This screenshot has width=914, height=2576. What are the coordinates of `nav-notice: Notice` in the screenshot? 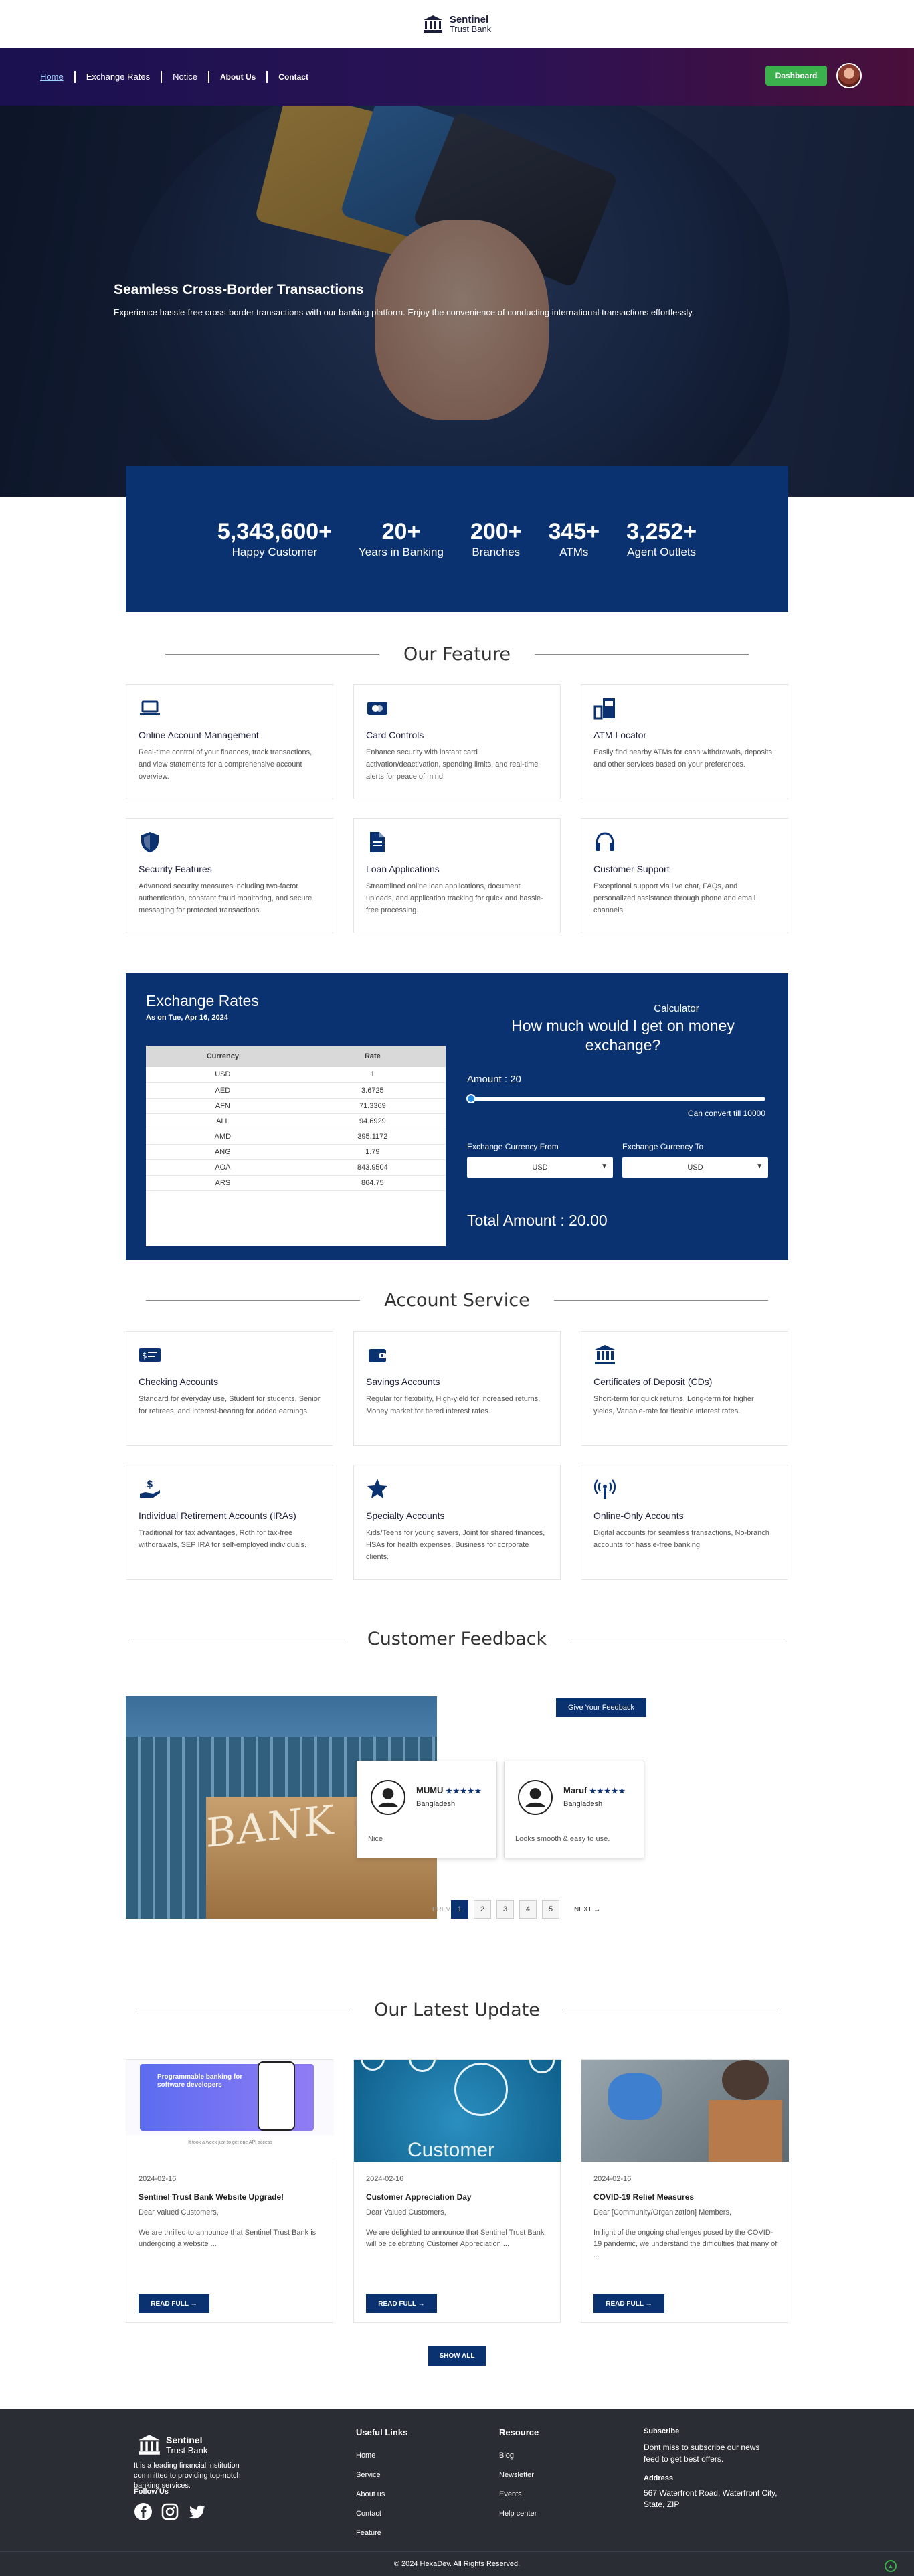 It's located at (185, 77).